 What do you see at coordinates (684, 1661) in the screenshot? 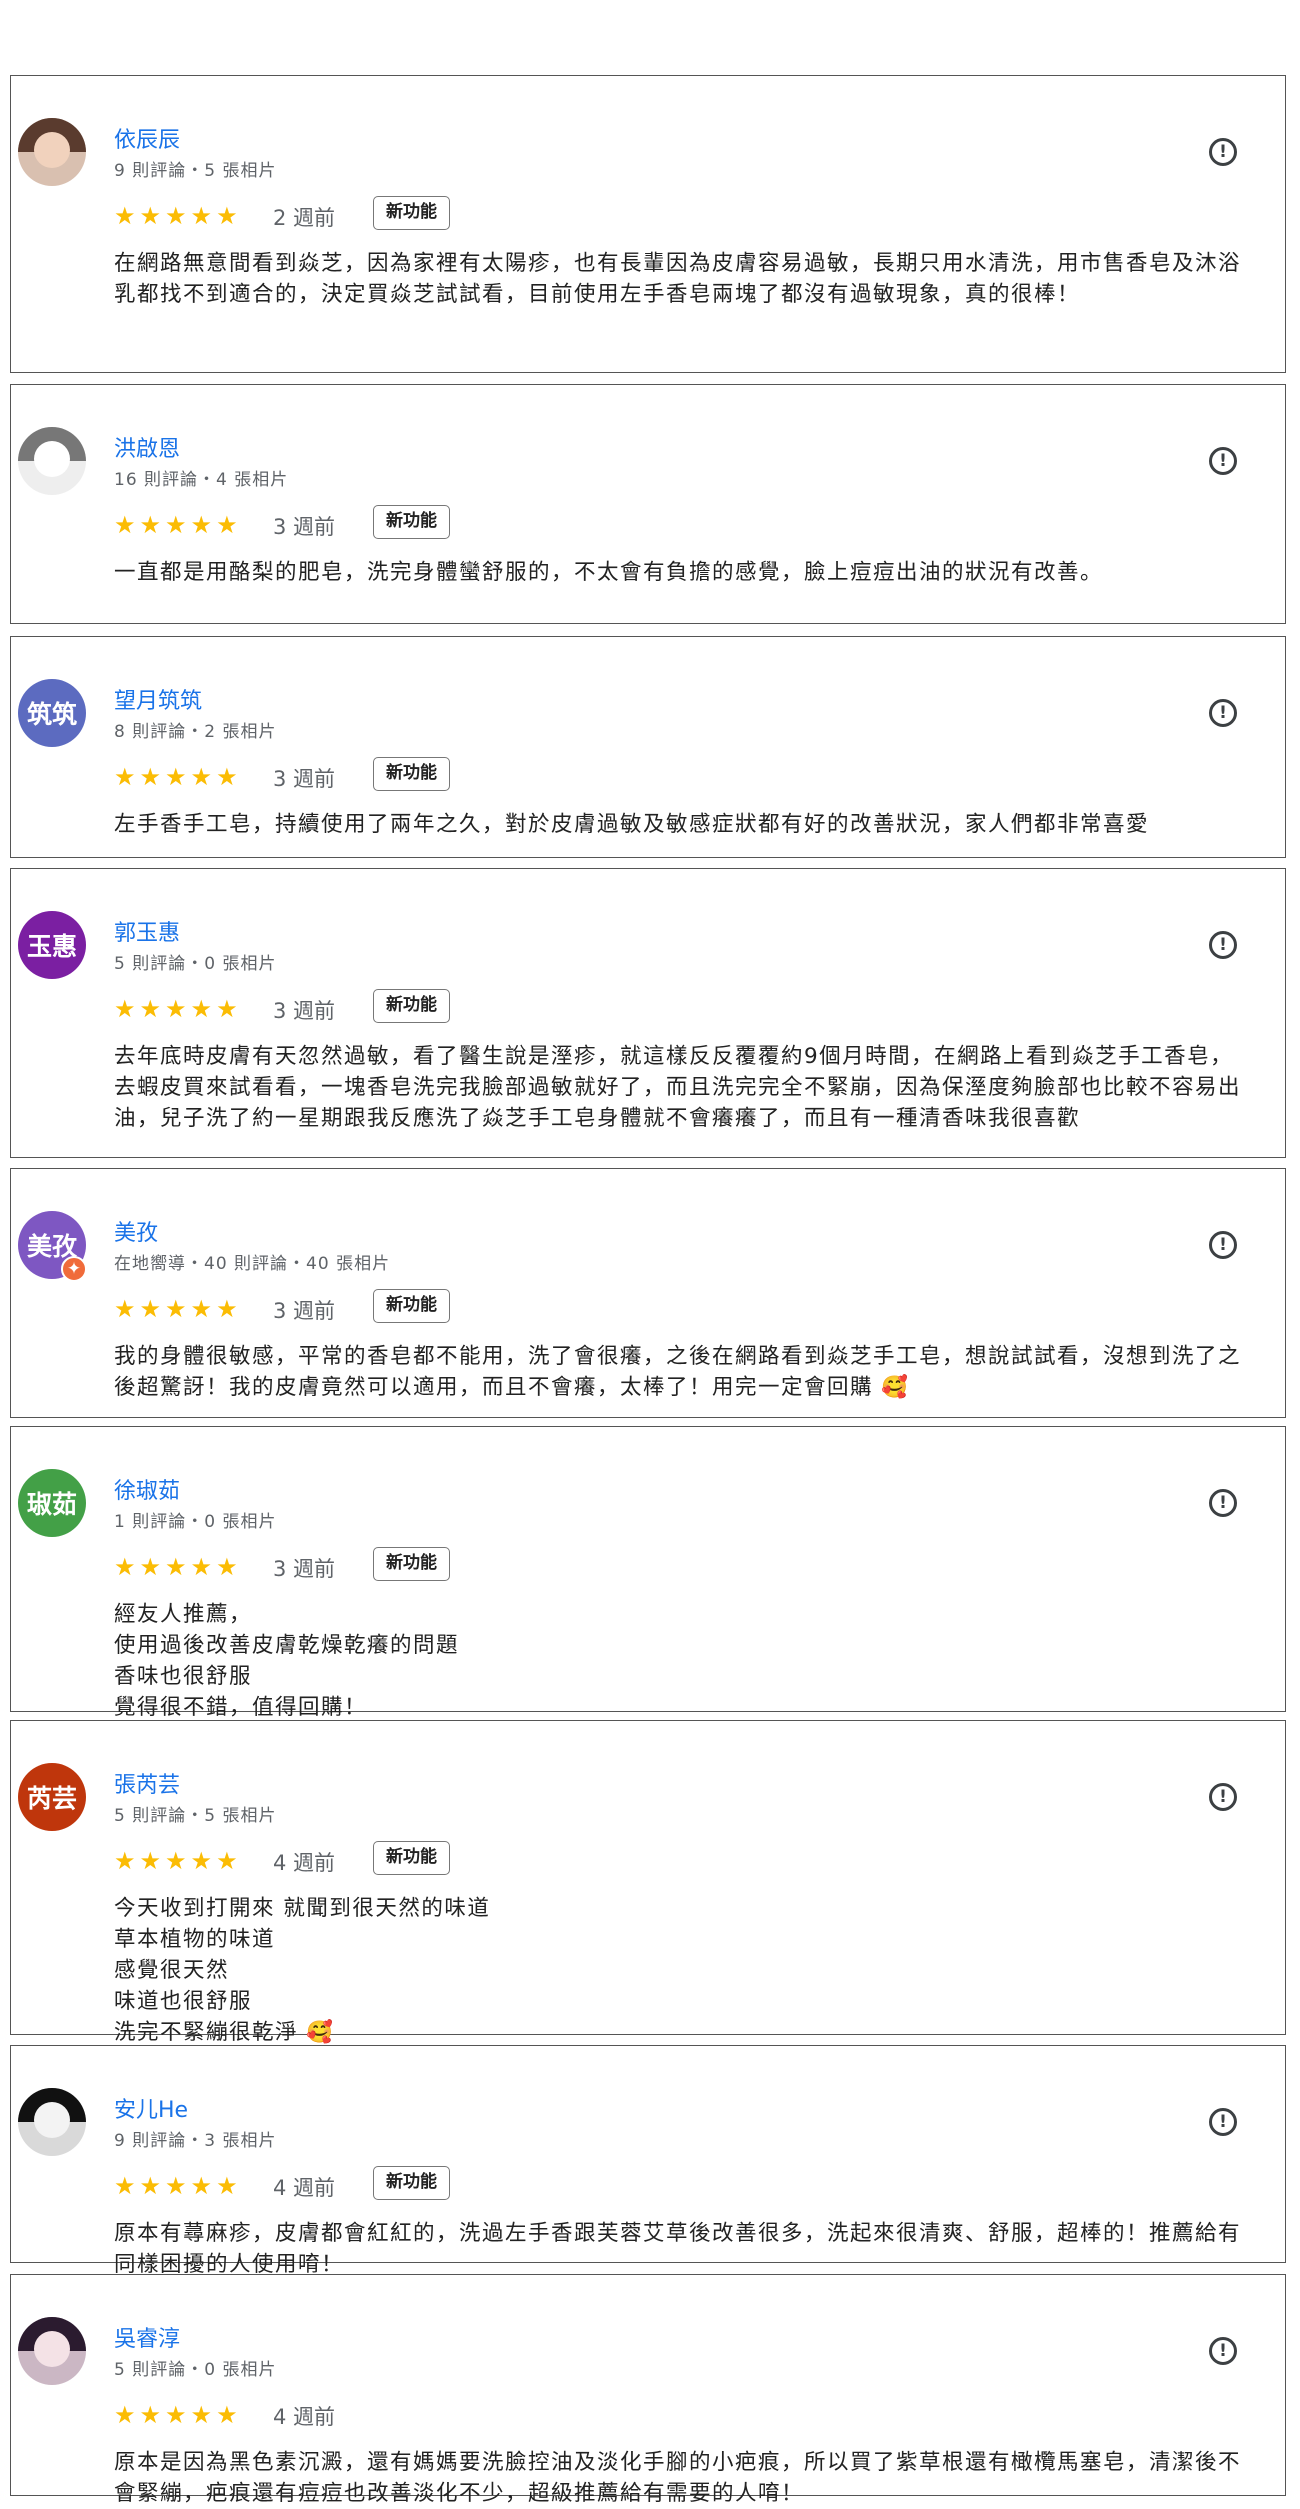
I see `review-text: 經友人推薦， 使用過後改善皮膚乾燥乾癢的問題 香味也很舒服覺得很不錯，值得回購！` at bounding box center [684, 1661].